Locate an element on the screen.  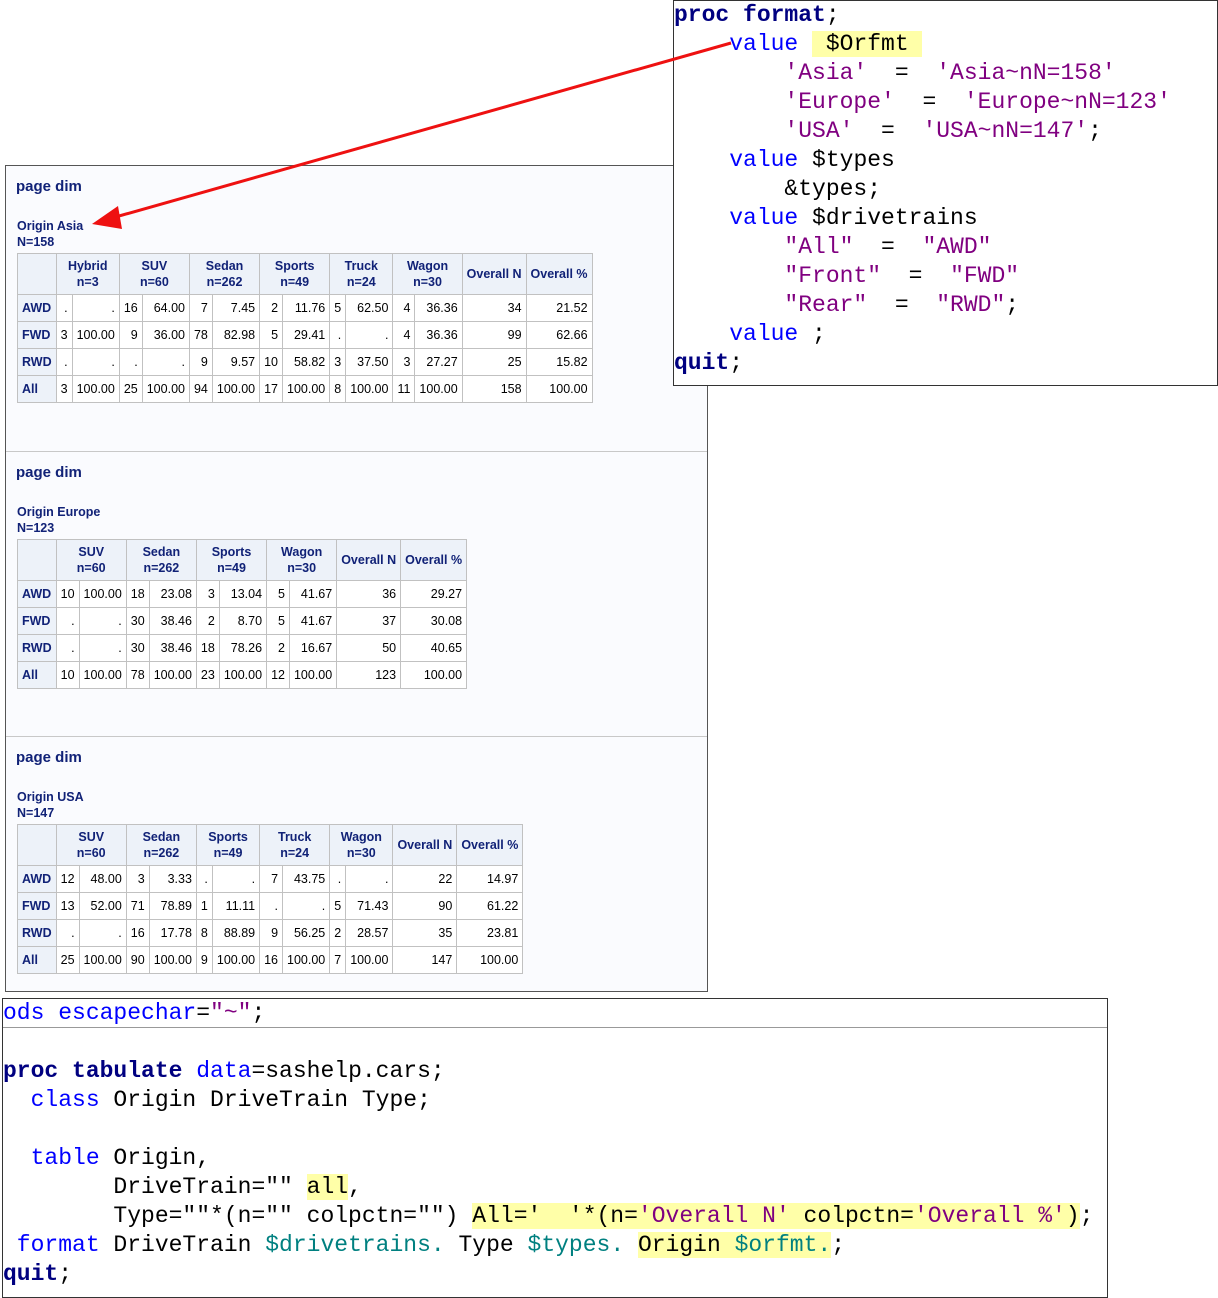
table-cell: 40.65 is located at coordinates (434, 648).